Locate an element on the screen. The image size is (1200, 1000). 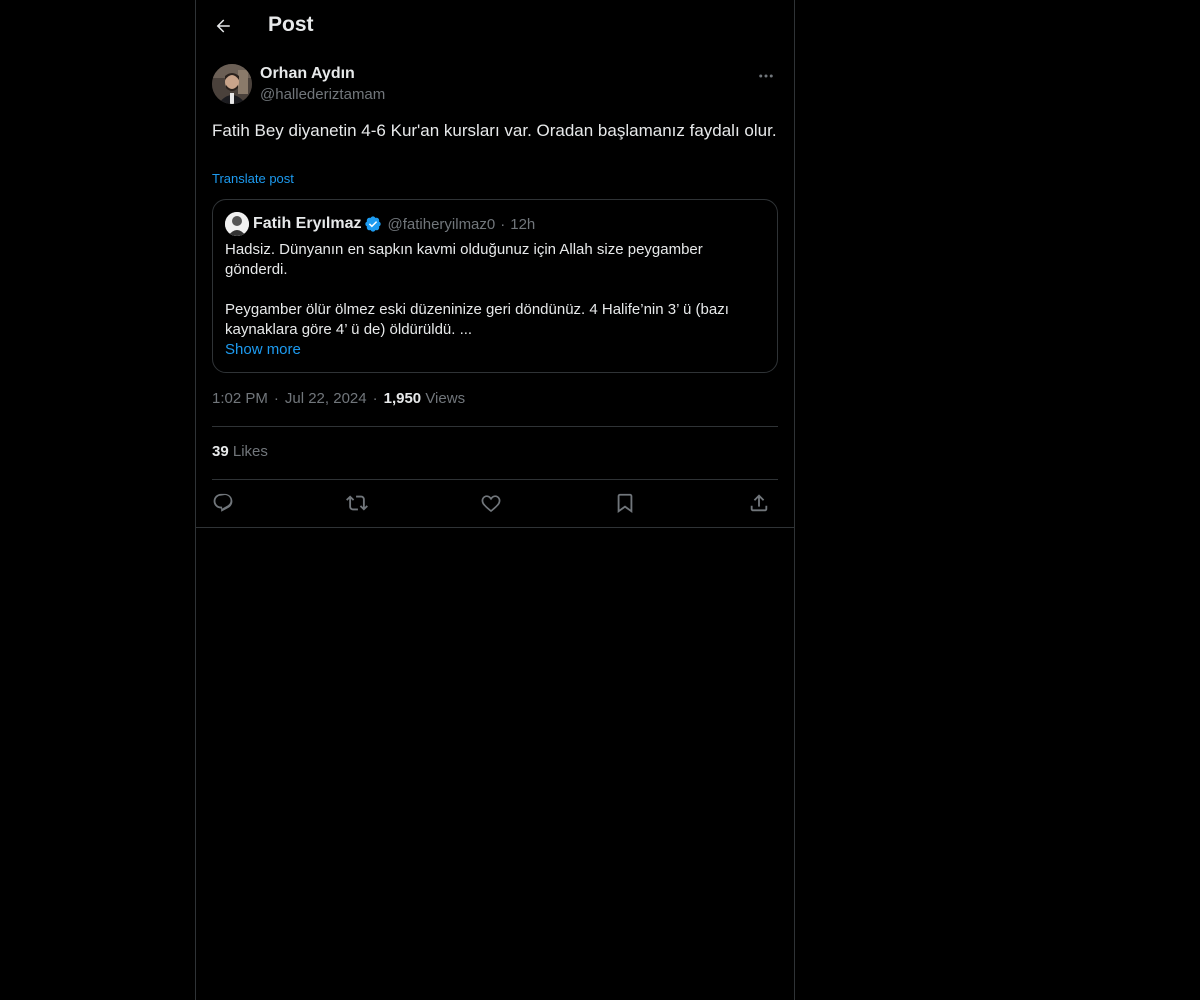
share-icon is located at coordinates (759, 503).